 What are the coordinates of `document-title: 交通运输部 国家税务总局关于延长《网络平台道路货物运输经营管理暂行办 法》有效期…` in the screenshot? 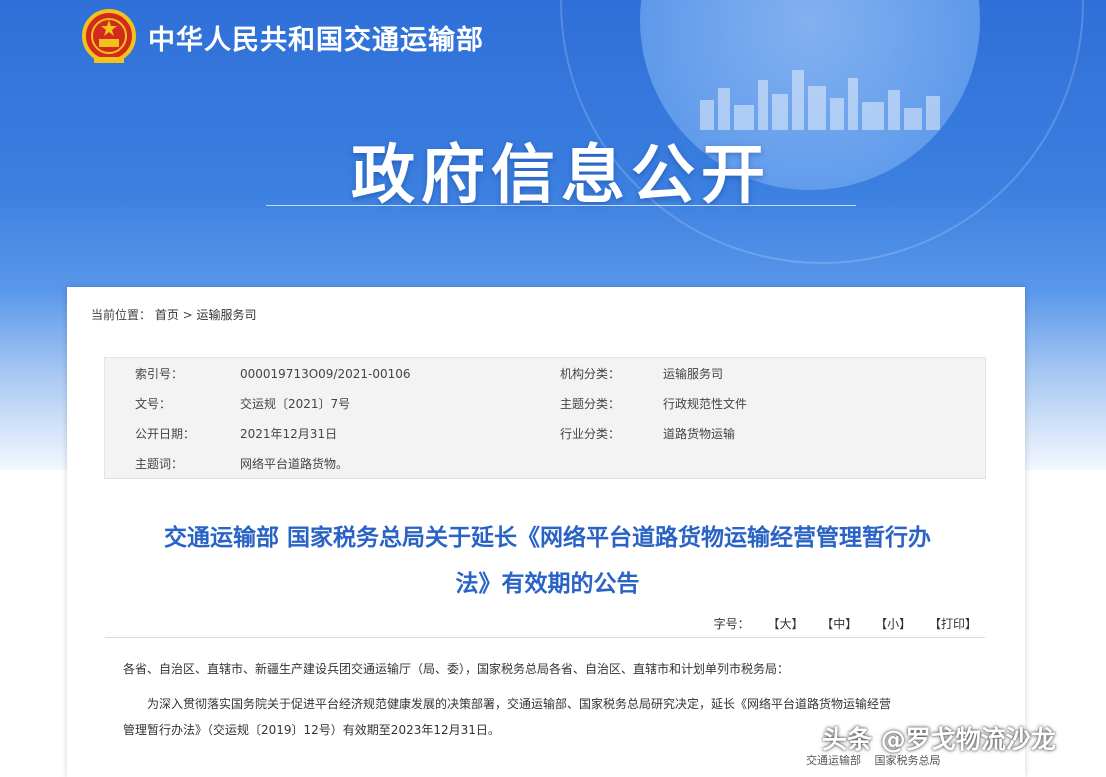 It's located at (547, 561).